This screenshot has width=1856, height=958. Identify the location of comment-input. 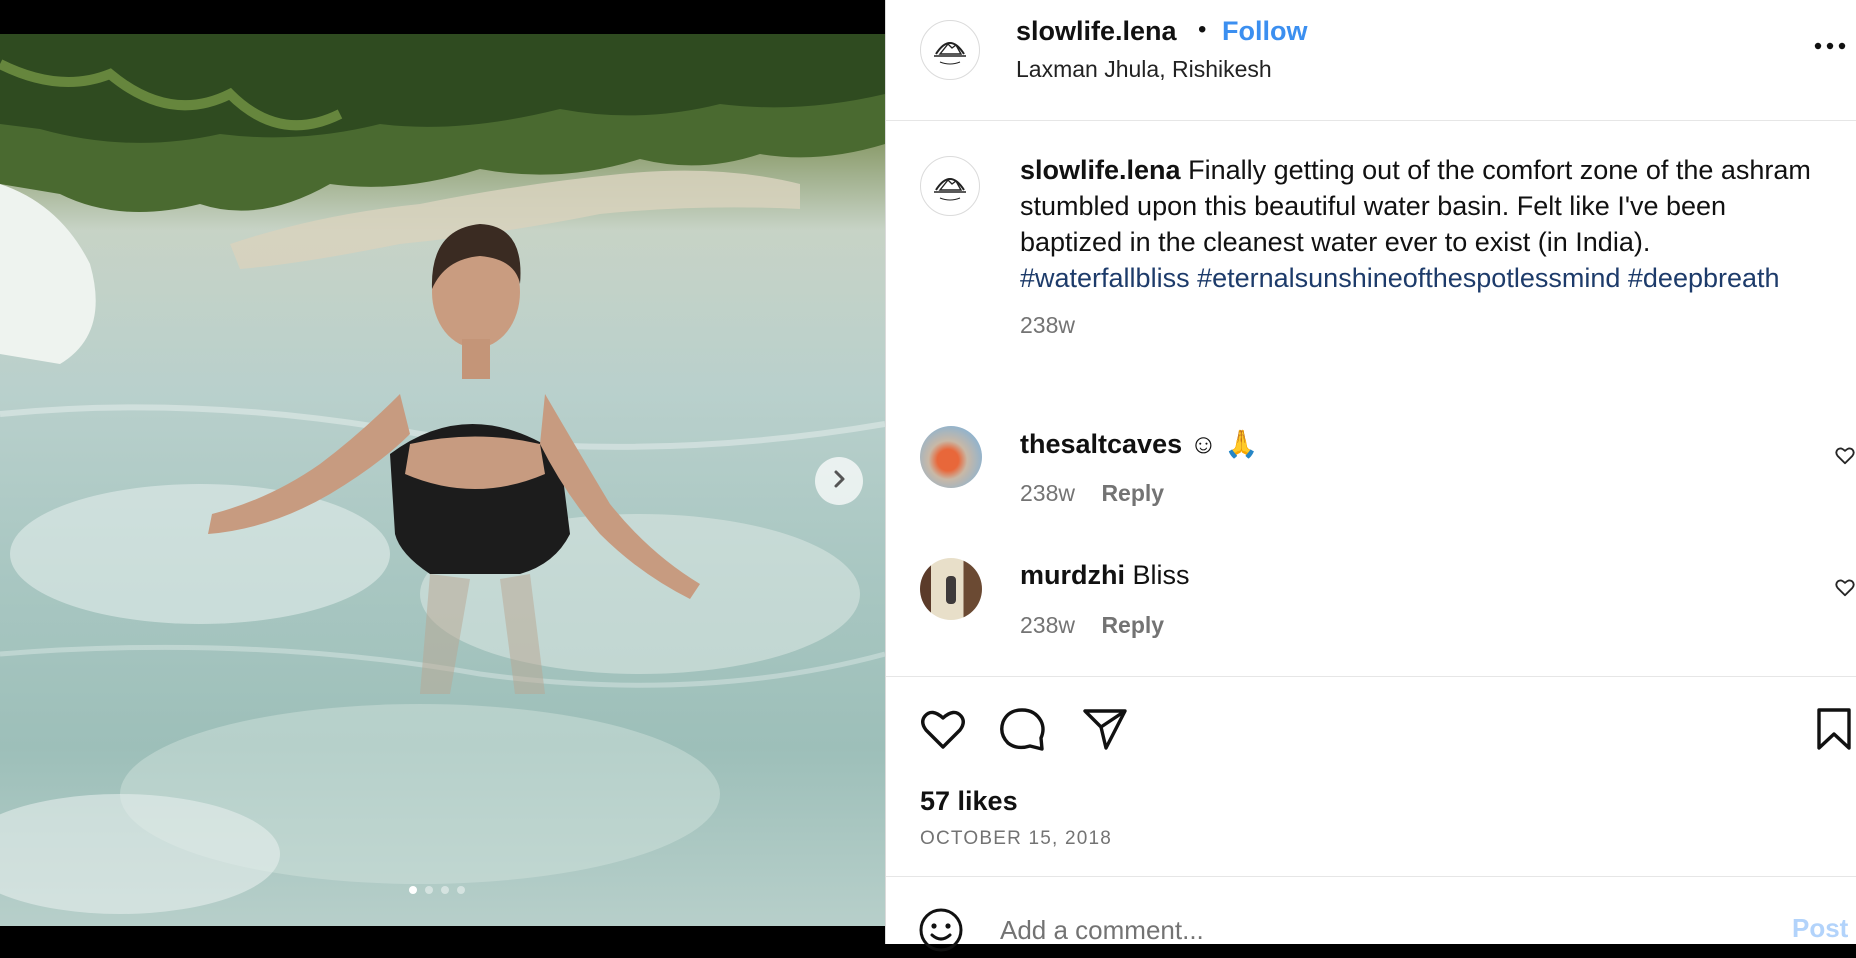
(1340, 930).